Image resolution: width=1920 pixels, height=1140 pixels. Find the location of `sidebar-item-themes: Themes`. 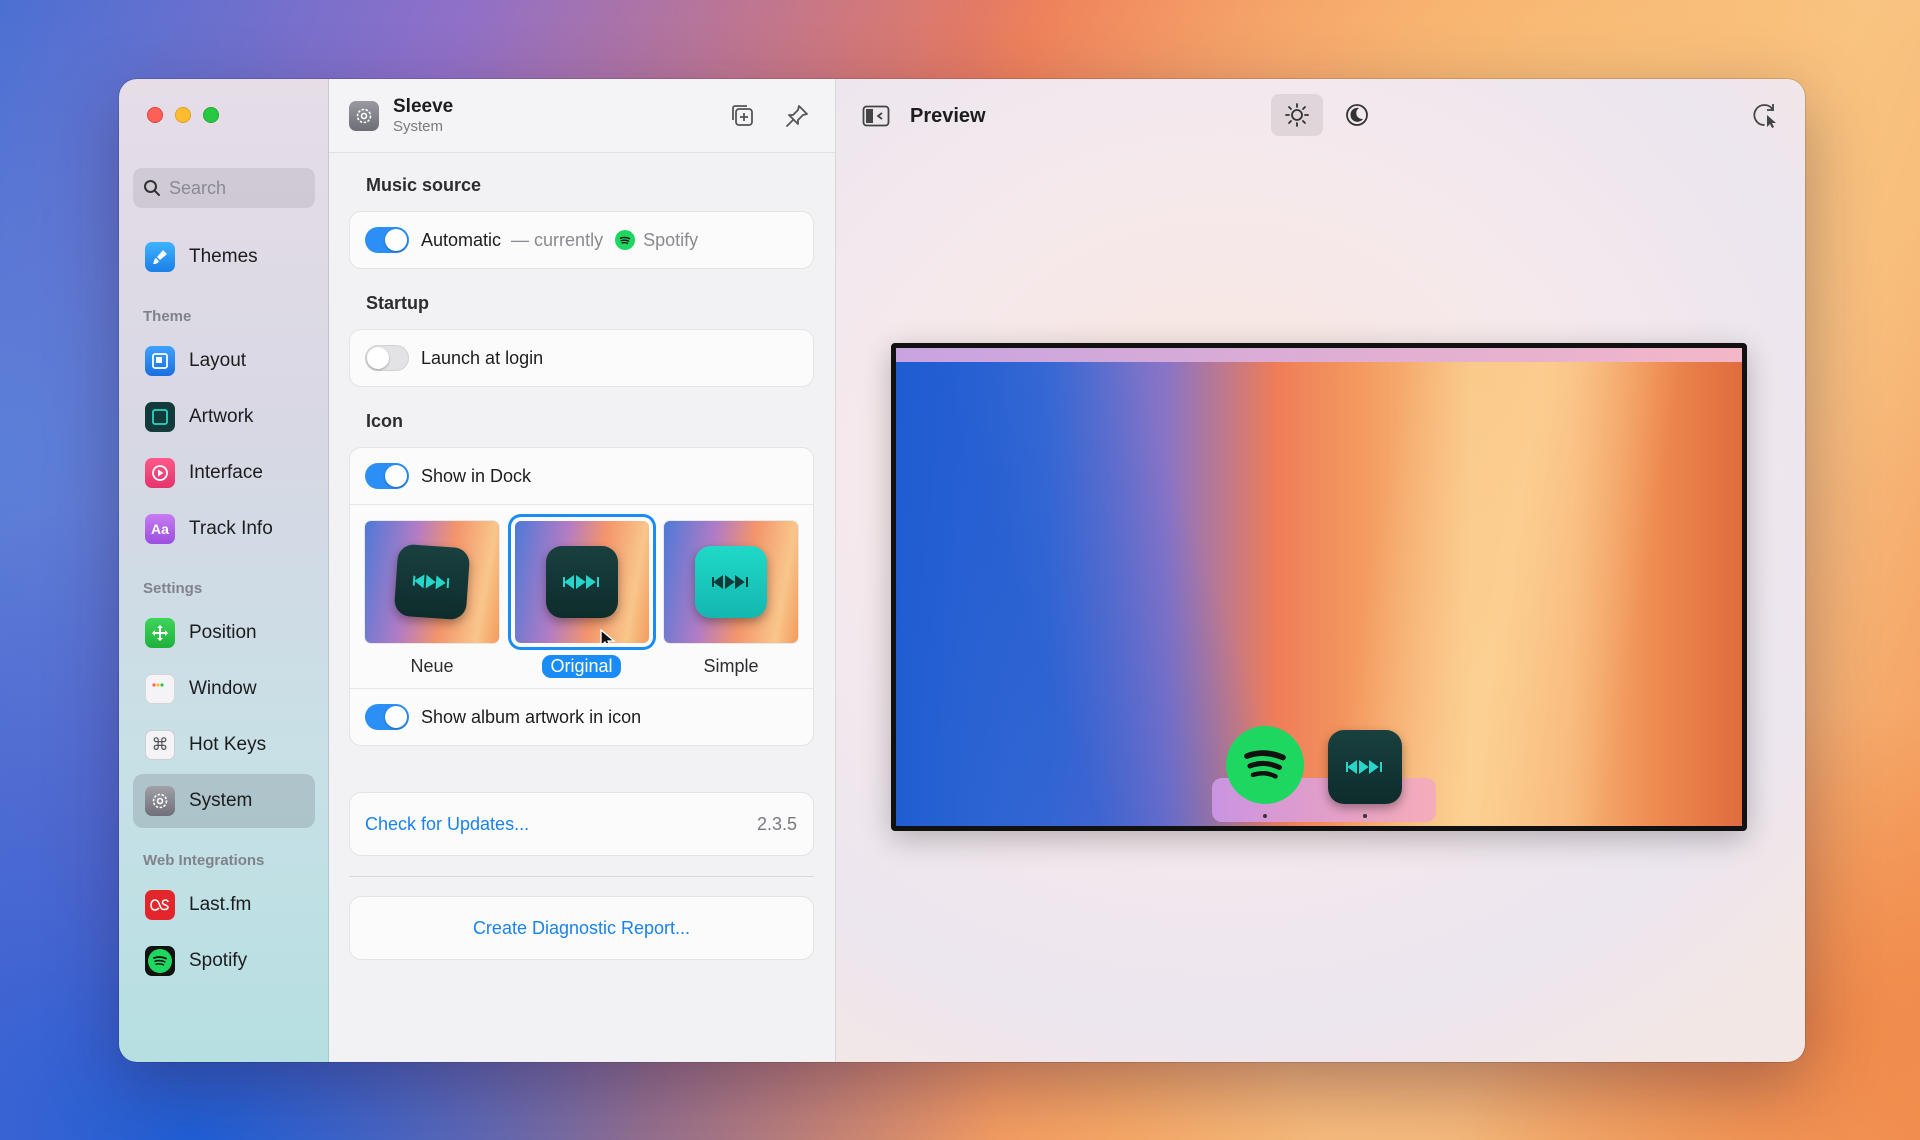

sidebar-item-themes: Themes is located at coordinates (224, 257).